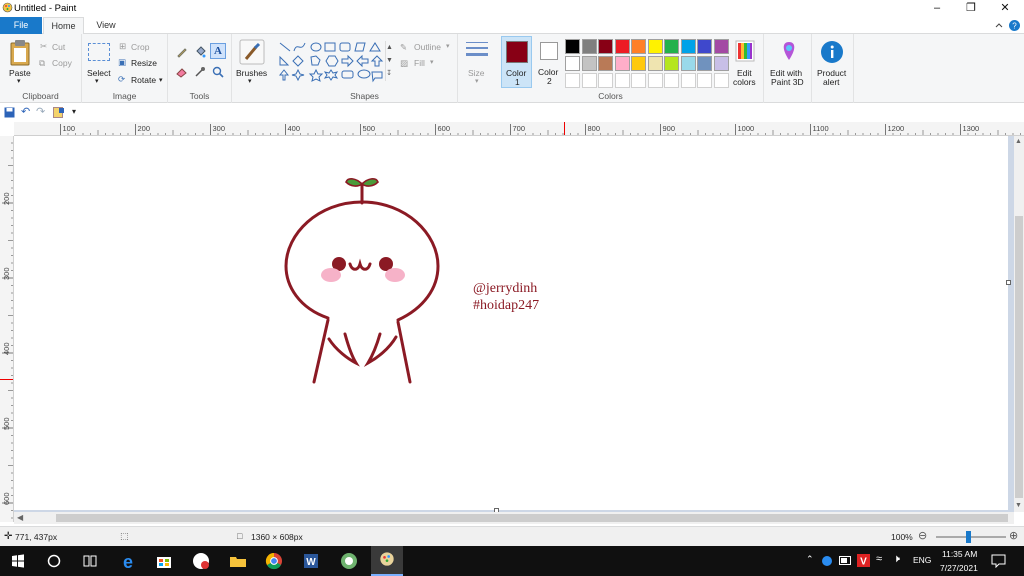  What do you see at coordinates (74, 111) in the screenshot?
I see `customize-qat-icon: ▾` at bounding box center [74, 111].